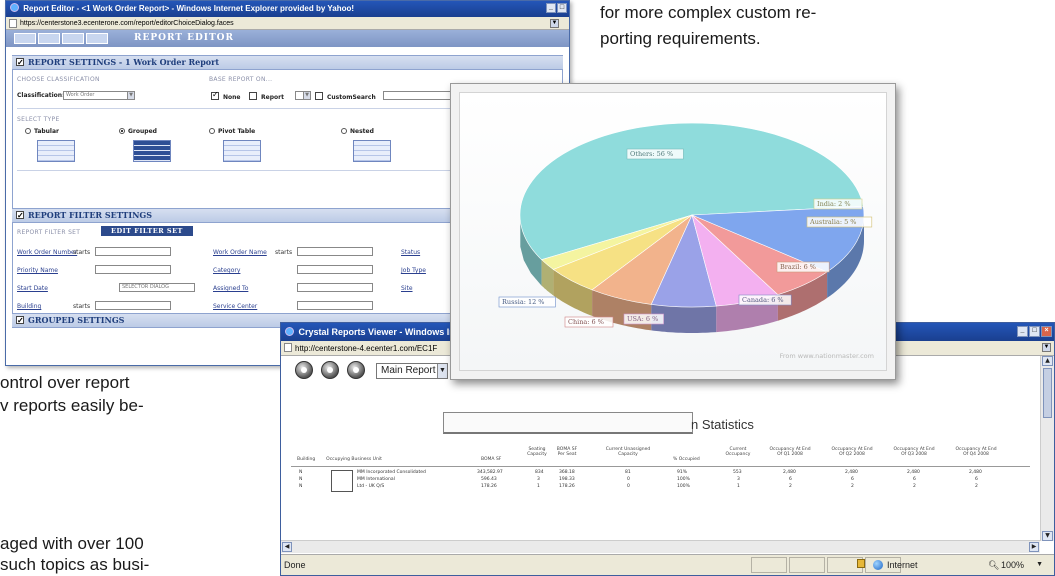 The width and height of the screenshot is (1055, 576). Describe the element at coordinates (914, 452) in the screenshot. I see `column-header: Occupancy At End Of Q3 2008` at that location.